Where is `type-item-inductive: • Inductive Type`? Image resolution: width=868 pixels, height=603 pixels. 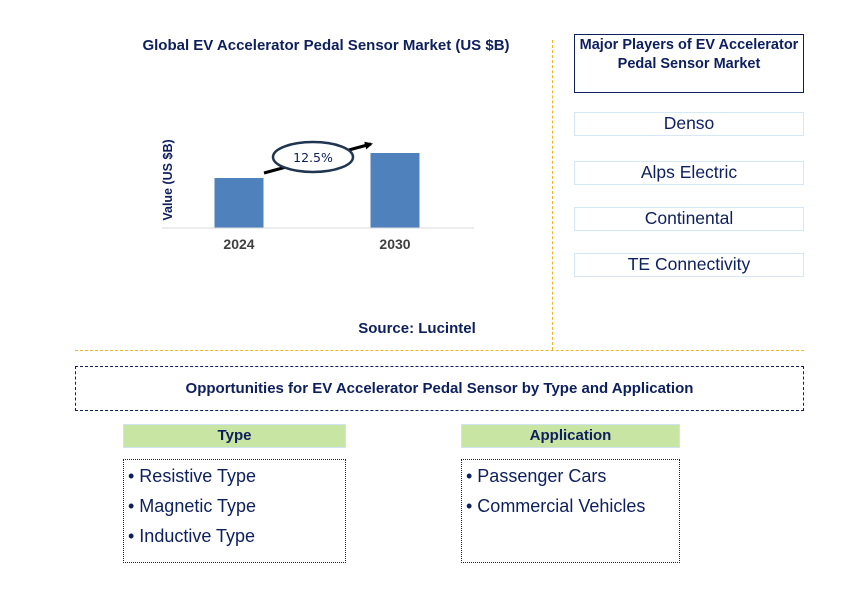 type-item-inductive: • Inductive Type is located at coordinates (192, 536).